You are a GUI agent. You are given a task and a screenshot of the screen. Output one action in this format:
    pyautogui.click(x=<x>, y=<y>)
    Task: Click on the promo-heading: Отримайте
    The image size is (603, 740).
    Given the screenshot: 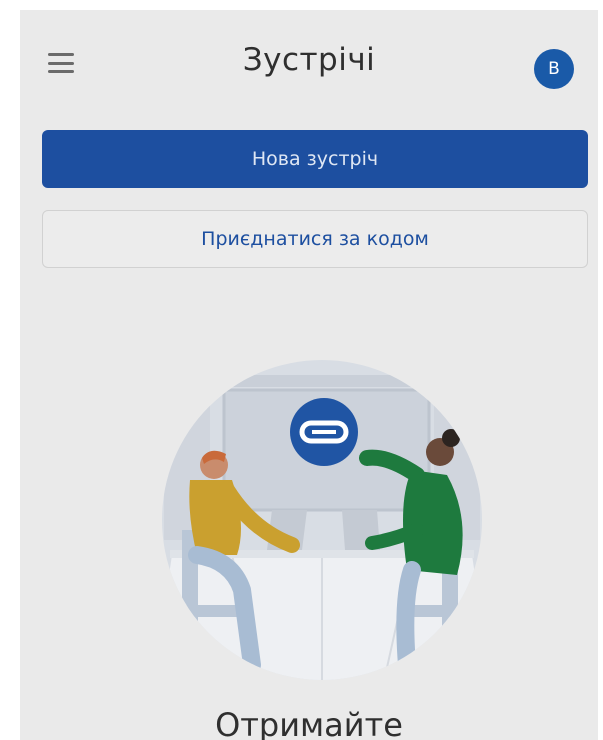 What is the action you would take?
    pyautogui.click(x=309, y=723)
    